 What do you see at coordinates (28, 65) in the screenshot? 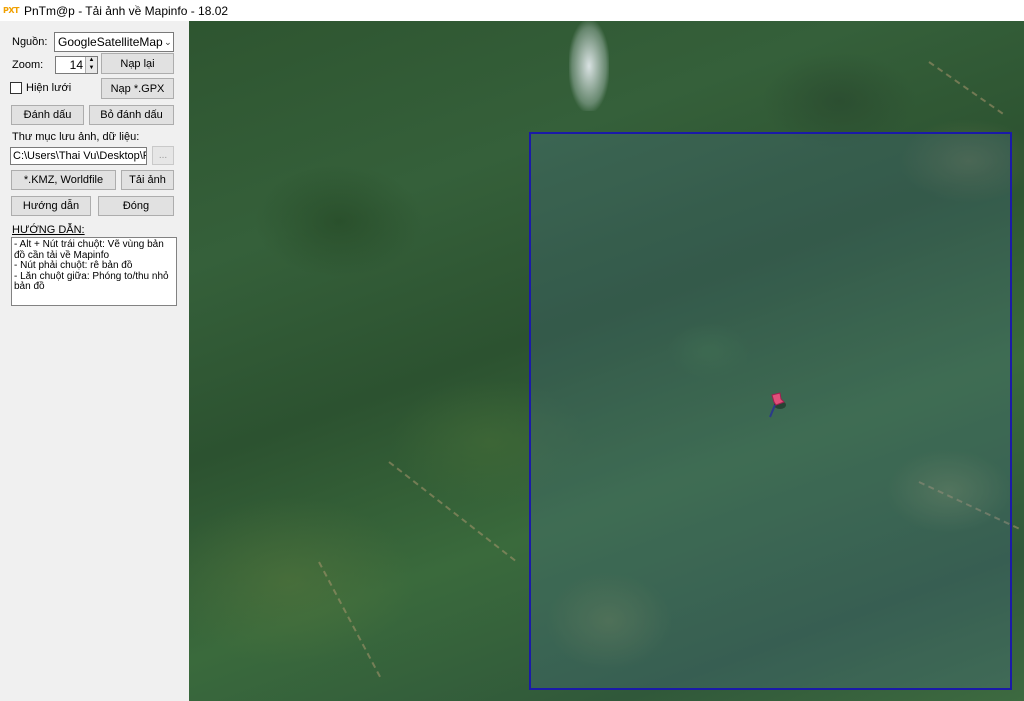
I see `zoom-label: Zoom:` at bounding box center [28, 65].